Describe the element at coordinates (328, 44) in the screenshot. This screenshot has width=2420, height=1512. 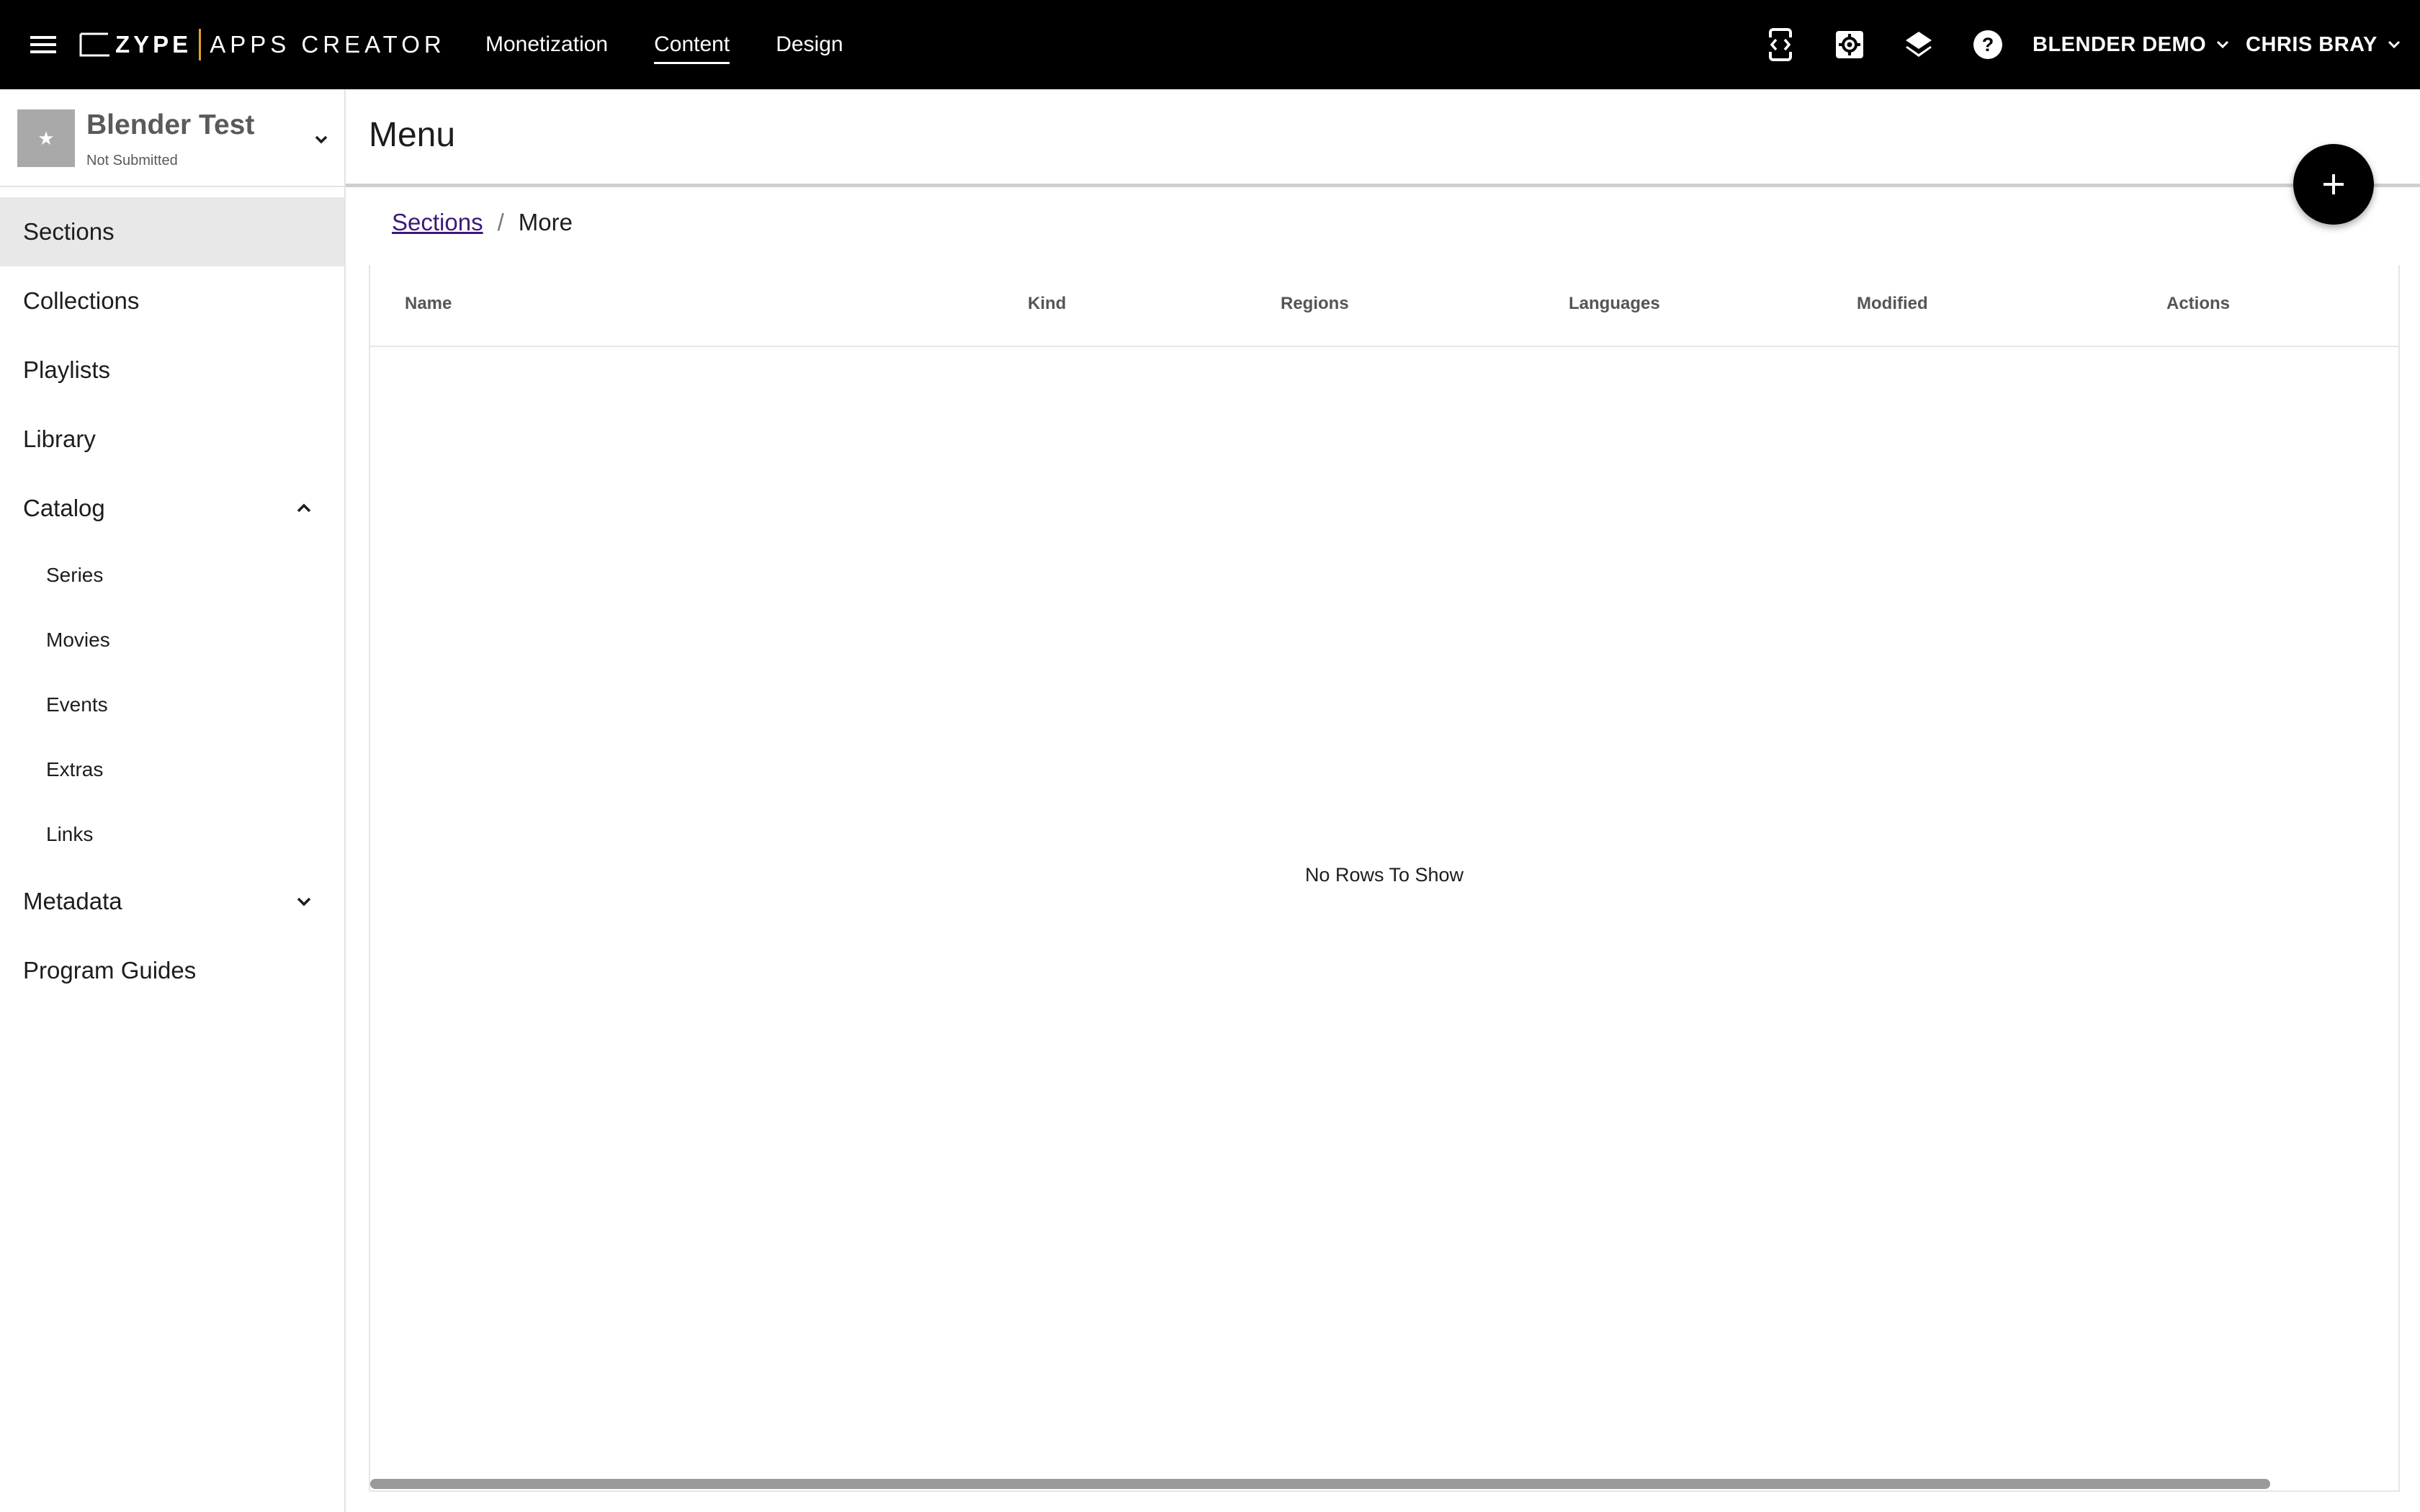
I see `logo-product-text: APPS CREATOR` at that location.